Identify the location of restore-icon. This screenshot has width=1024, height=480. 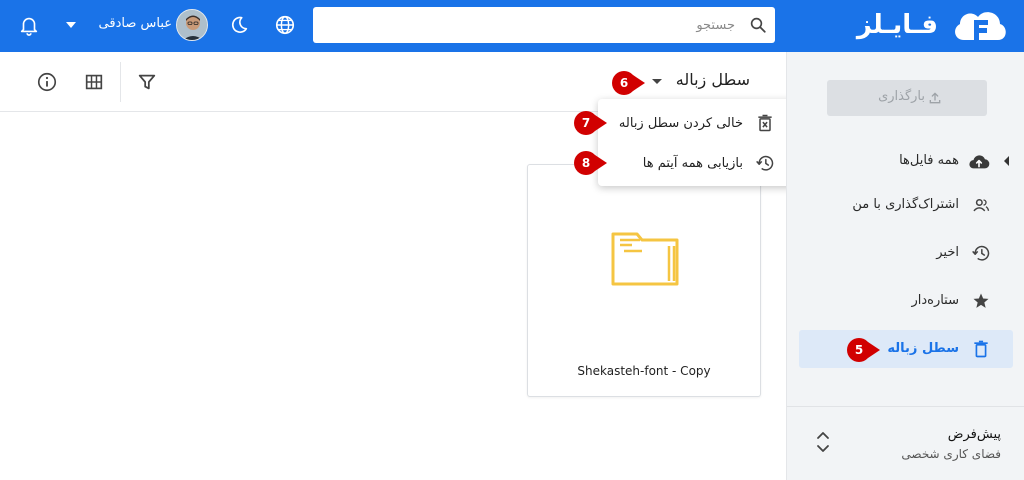
(765, 163).